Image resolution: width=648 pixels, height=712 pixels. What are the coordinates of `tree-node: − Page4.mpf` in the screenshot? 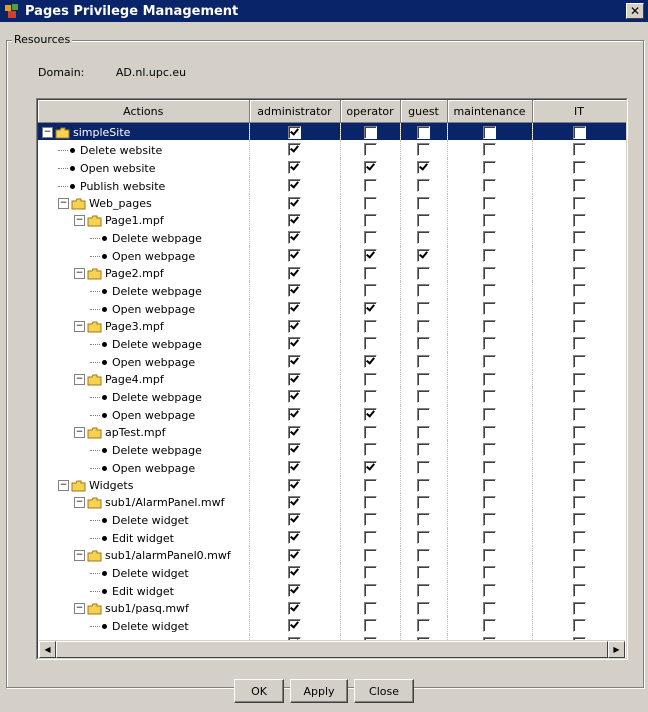 It's located at (143, 378).